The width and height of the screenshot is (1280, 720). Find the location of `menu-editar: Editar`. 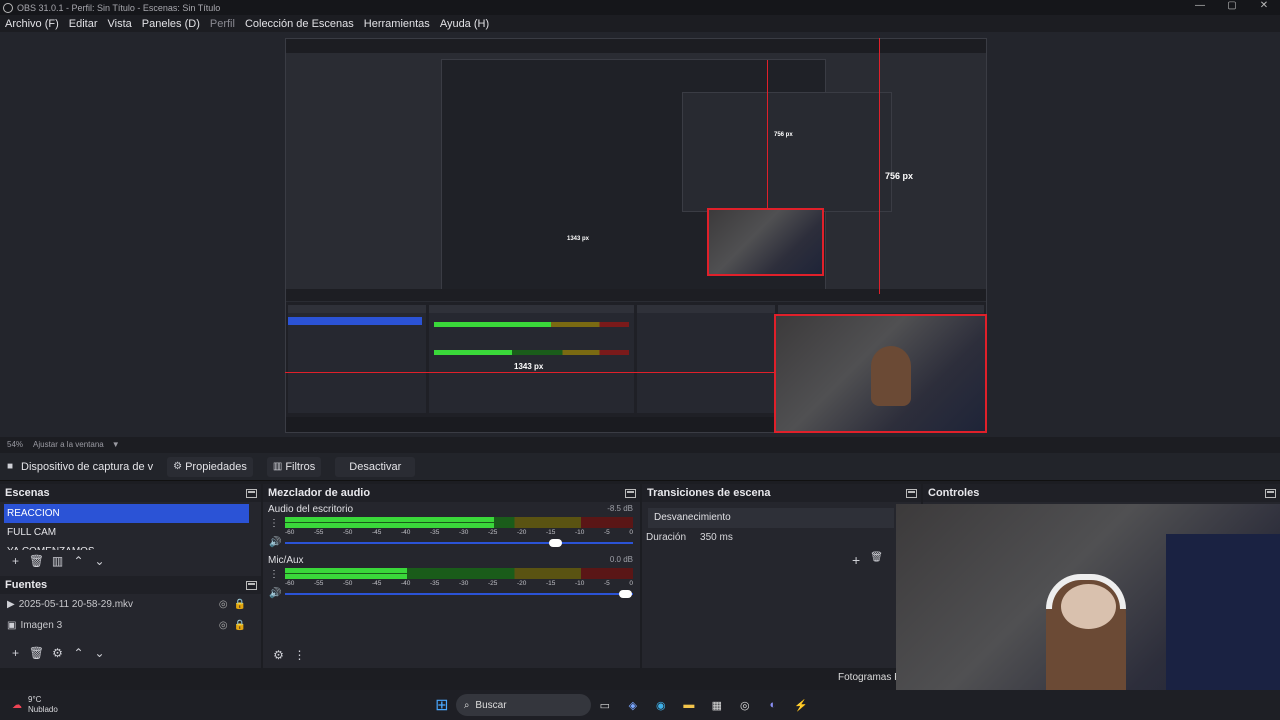

menu-editar: Editar is located at coordinates (83, 24).